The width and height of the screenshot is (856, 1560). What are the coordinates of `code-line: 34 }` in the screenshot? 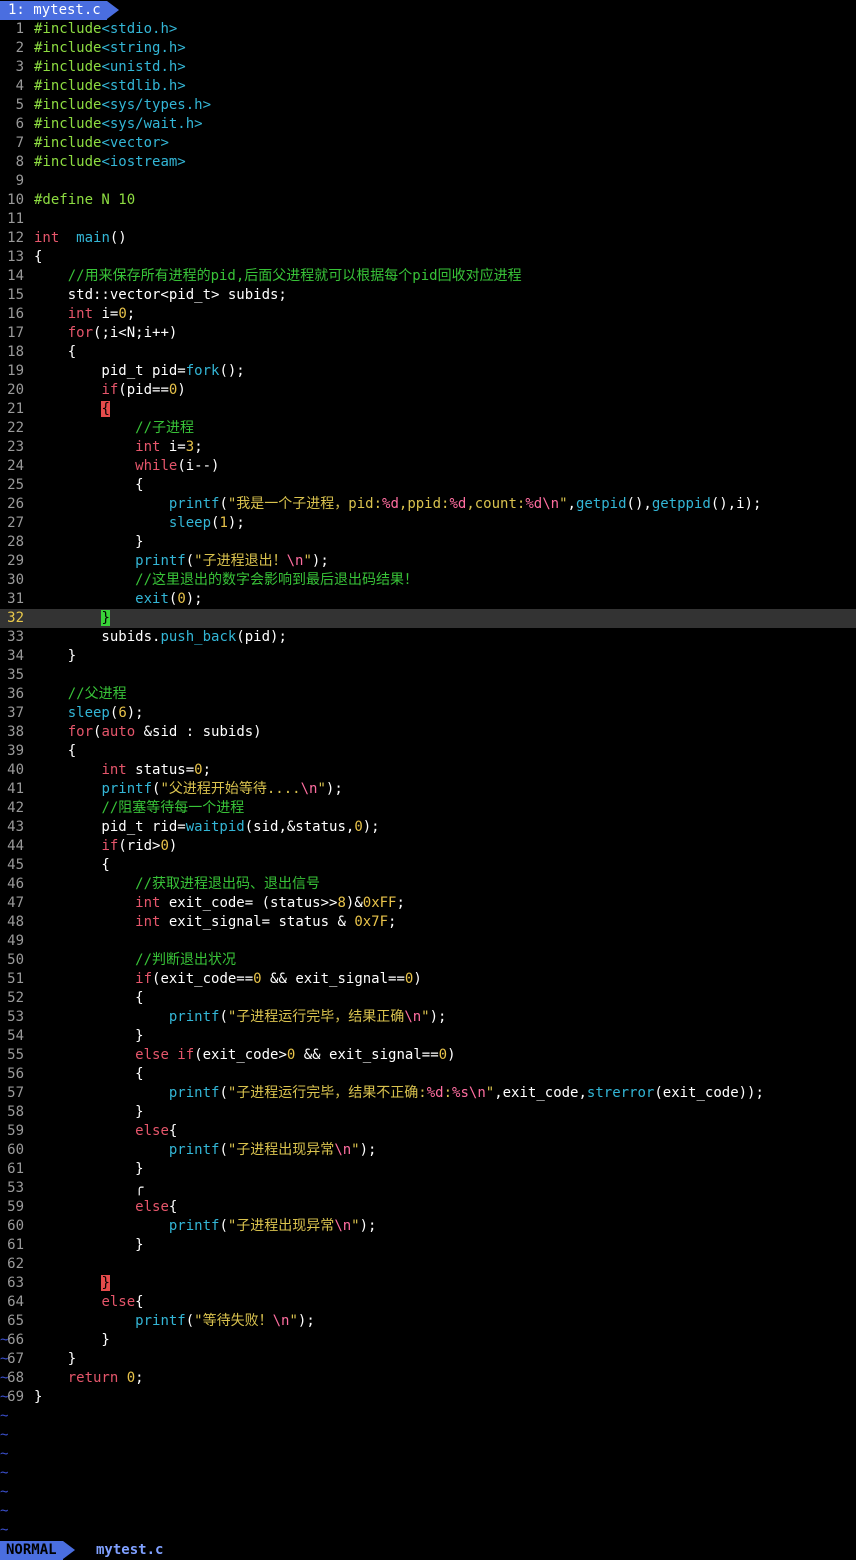 It's located at (428, 656).